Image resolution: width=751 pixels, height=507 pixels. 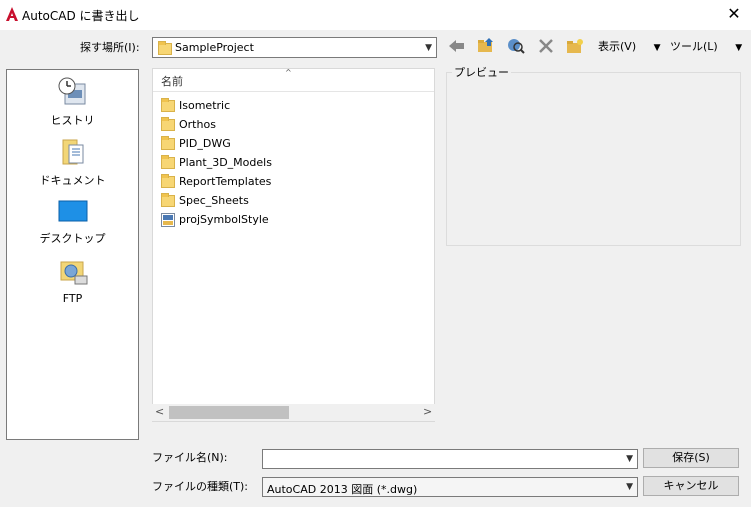 I want to click on file-name: projSymbolStyle, so click(x=224, y=219).